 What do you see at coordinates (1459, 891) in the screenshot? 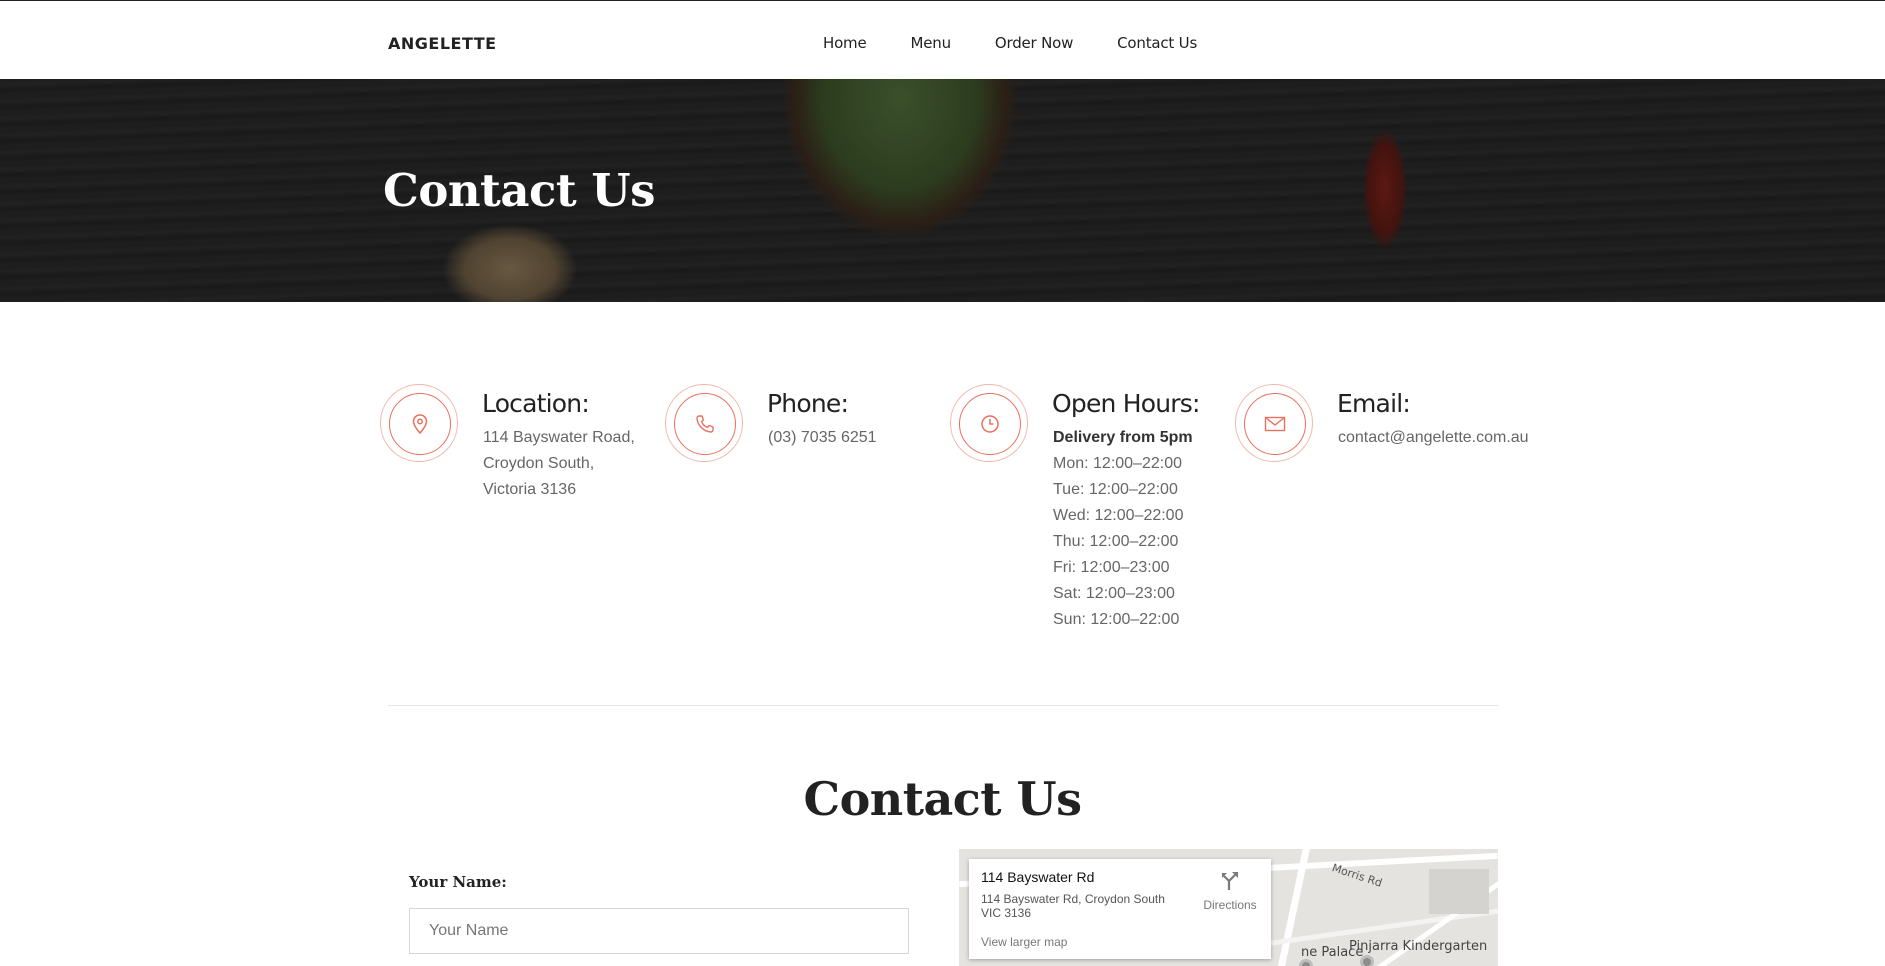
I see `map-building` at bounding box center [1459, 891].